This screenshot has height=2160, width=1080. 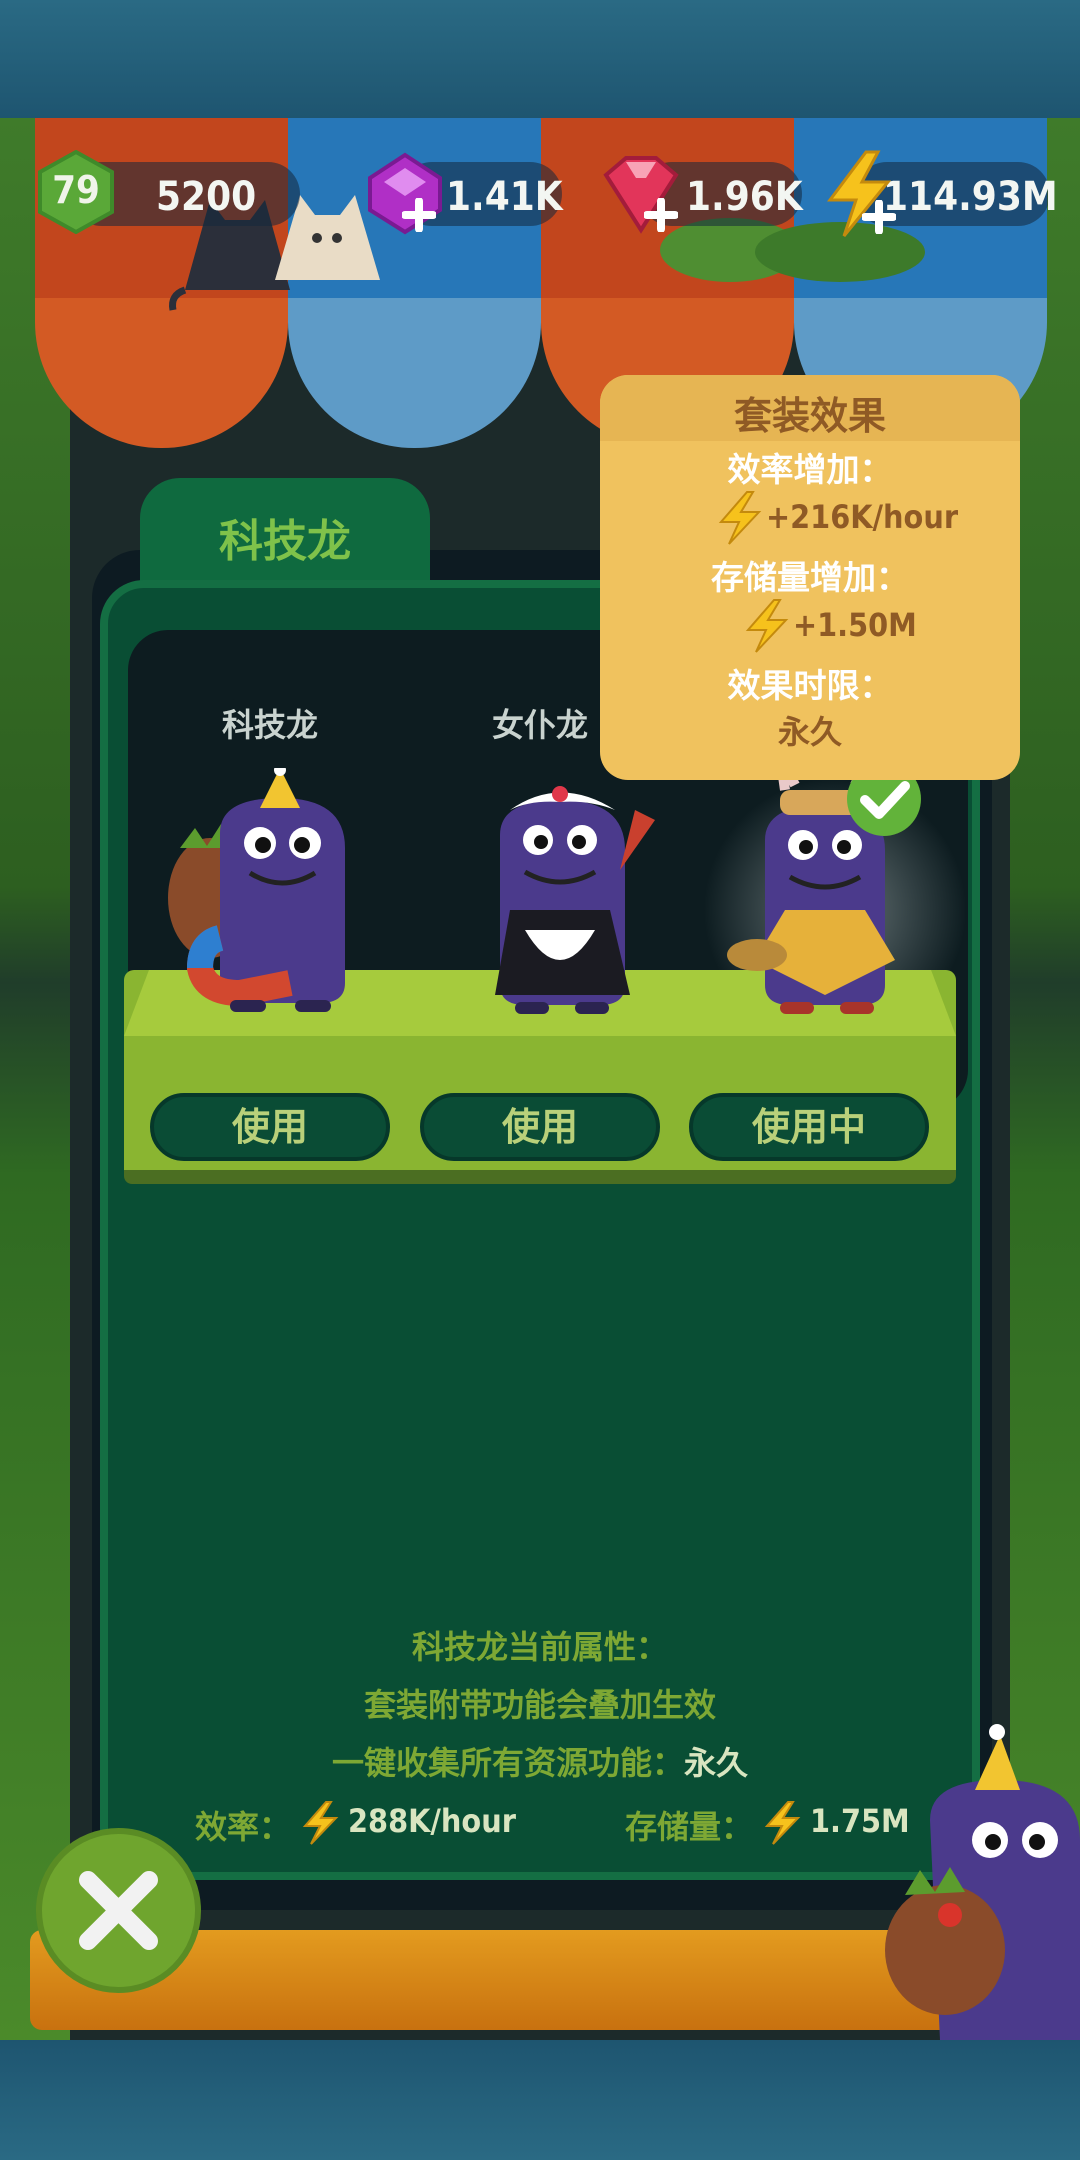 What do you see at coordinates (810, 469) in the screenshot?
I see `tooltip-efficiency-label: 效率增加：` at bounding box center [810, 469].